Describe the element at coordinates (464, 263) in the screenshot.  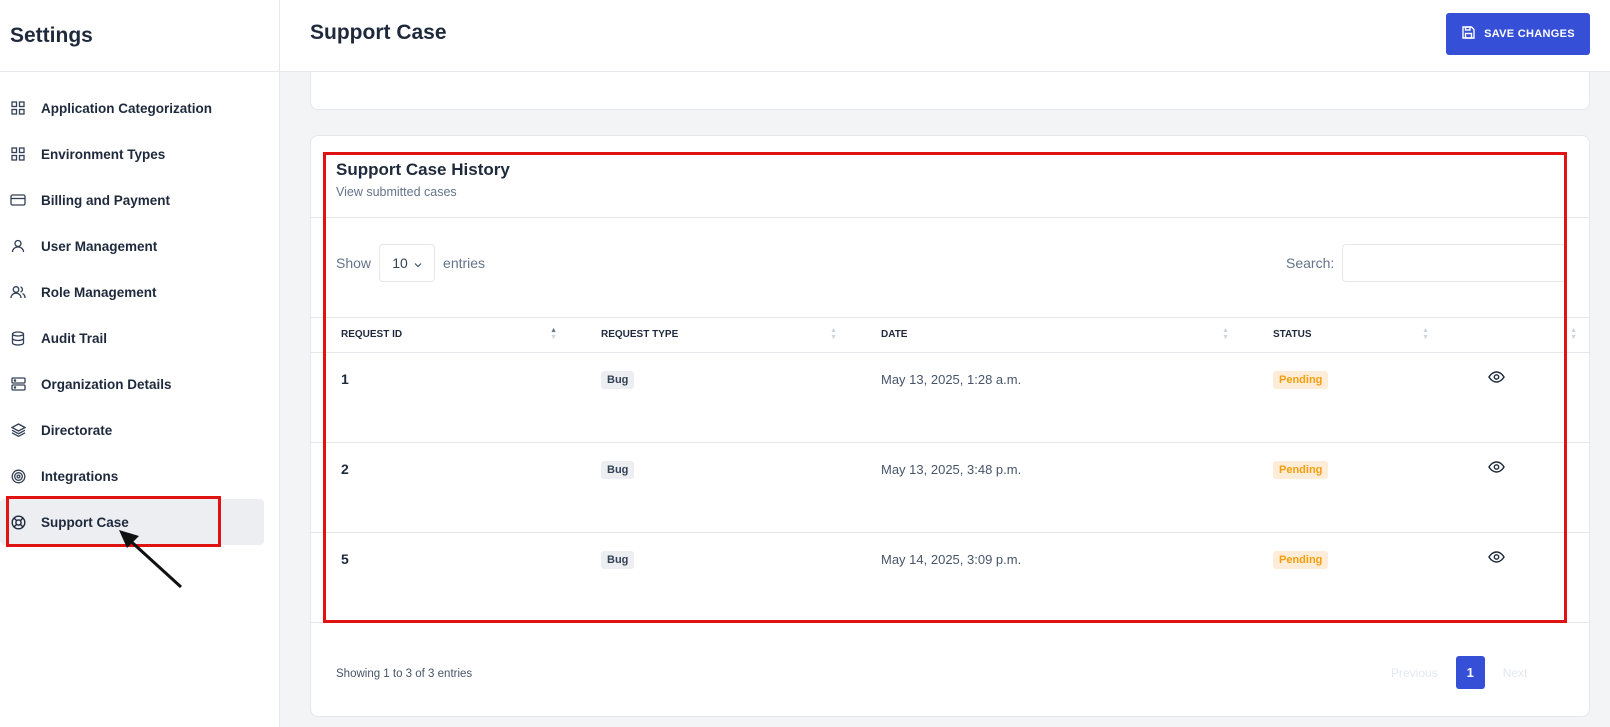
I see `entries-label: entries` at that location.